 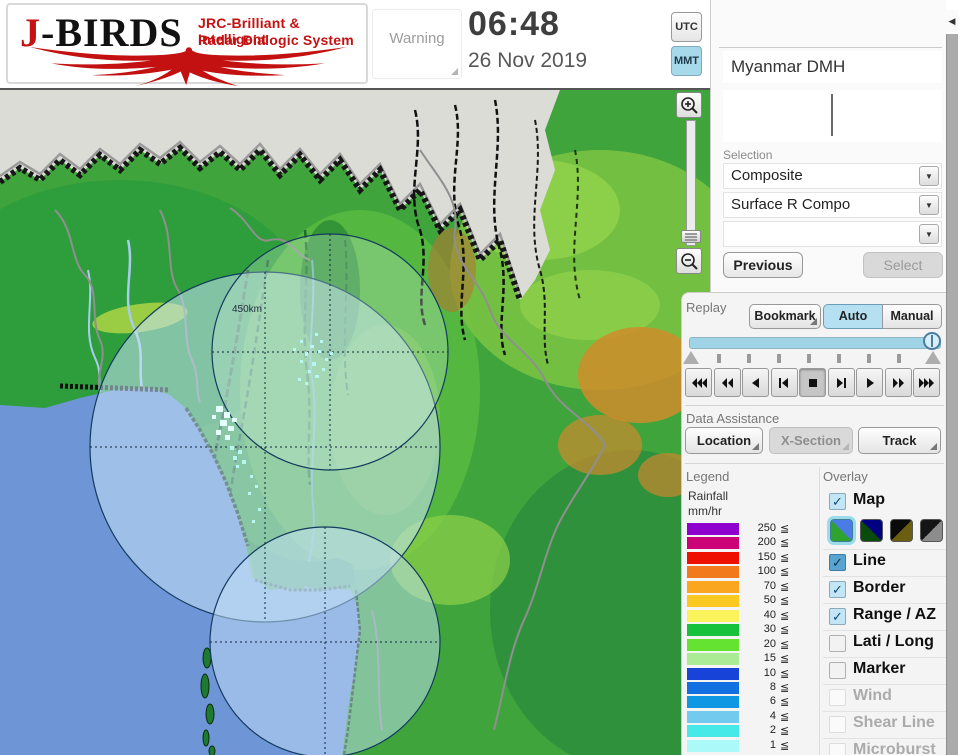 I want to click on location-button: Location, so click(x=724, y=440).